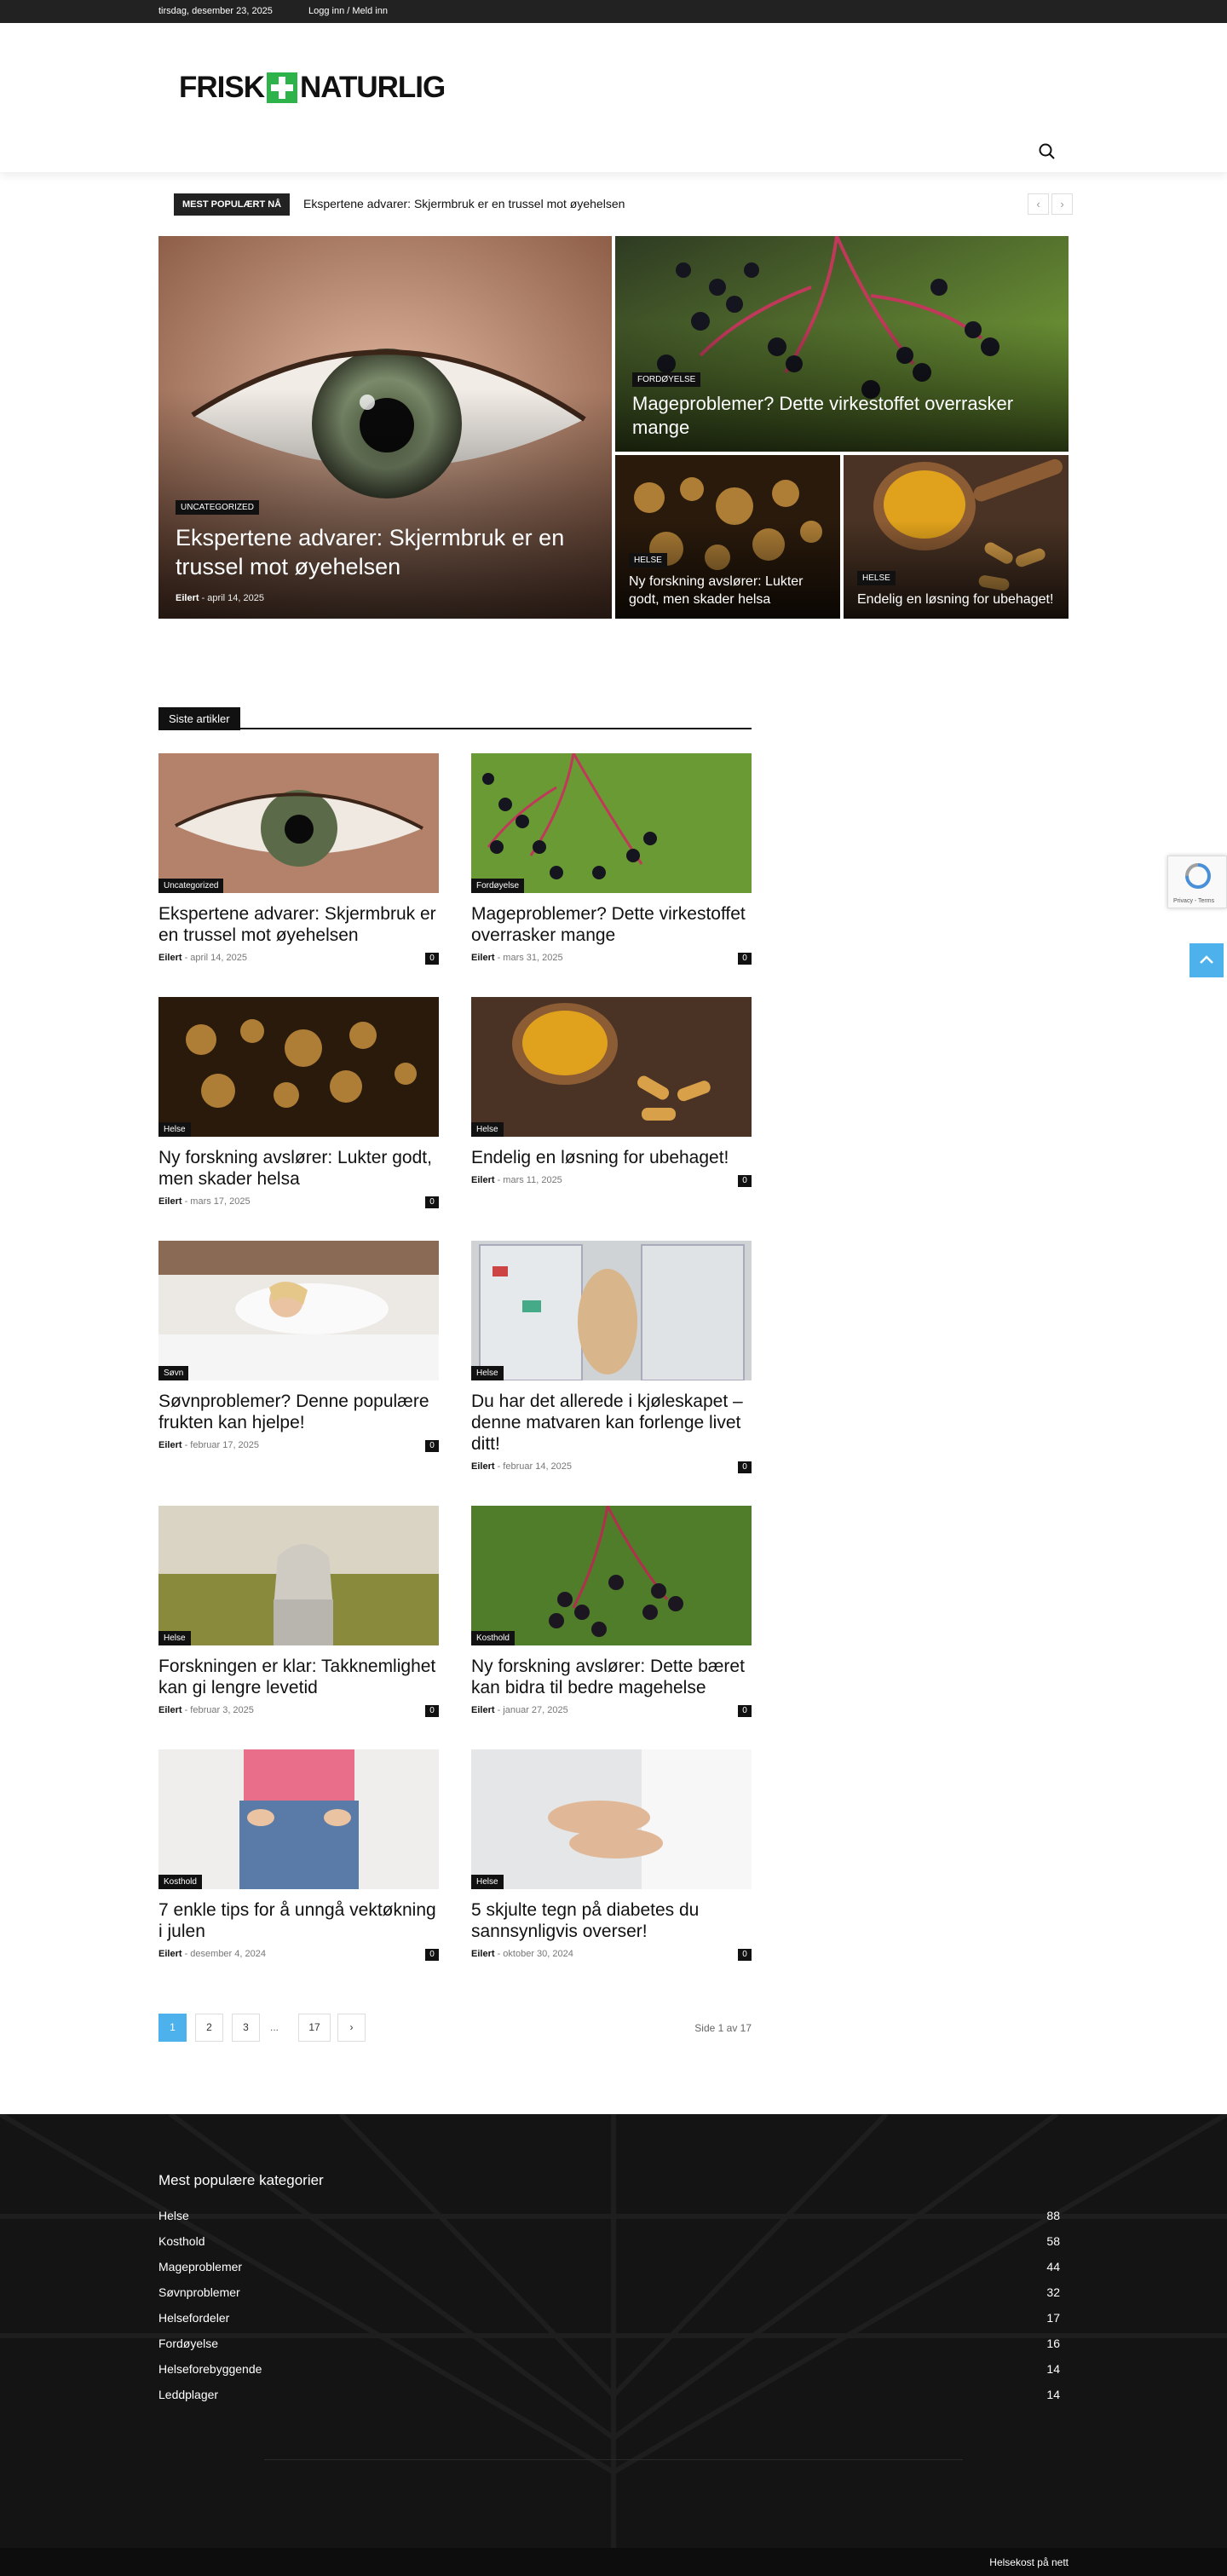  Describe the element at coordinates (351, 2028) in the screenshot. I see `next-page-button: ›` at that location.